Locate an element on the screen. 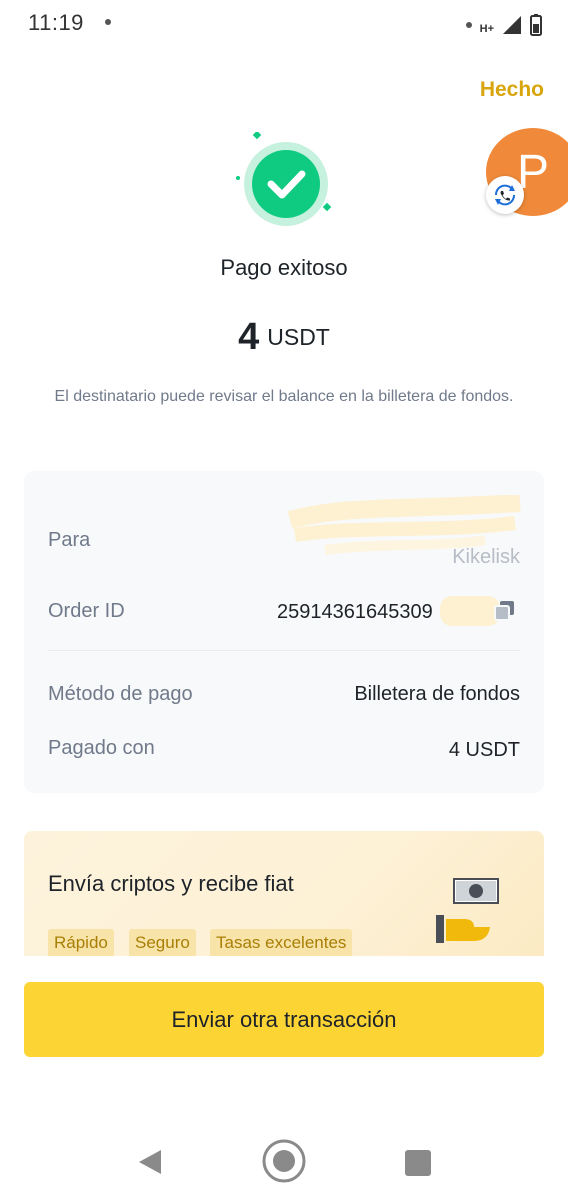 The width and height of the screenshot is (568, 1200). home-nav-icon is located at coordinates (284, 1161).